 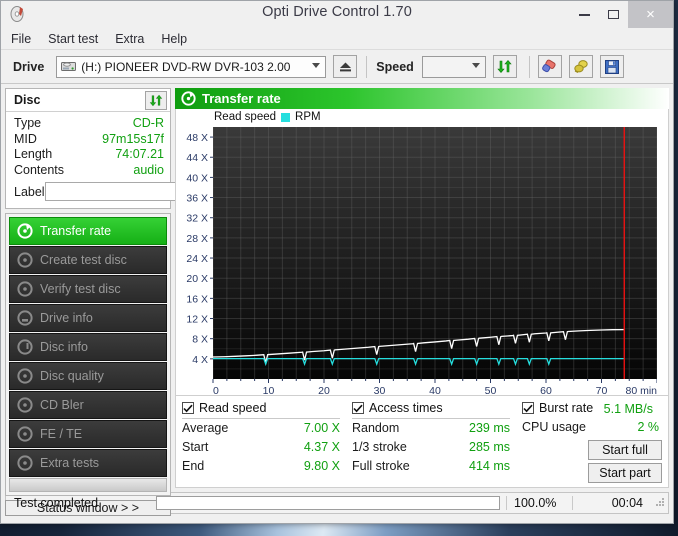 What do you see at coordinates (88, 289) in the screenshot?
I see `sidebar-item-verify-test-disc: Verify test disc` at bounding box center [88, 289].